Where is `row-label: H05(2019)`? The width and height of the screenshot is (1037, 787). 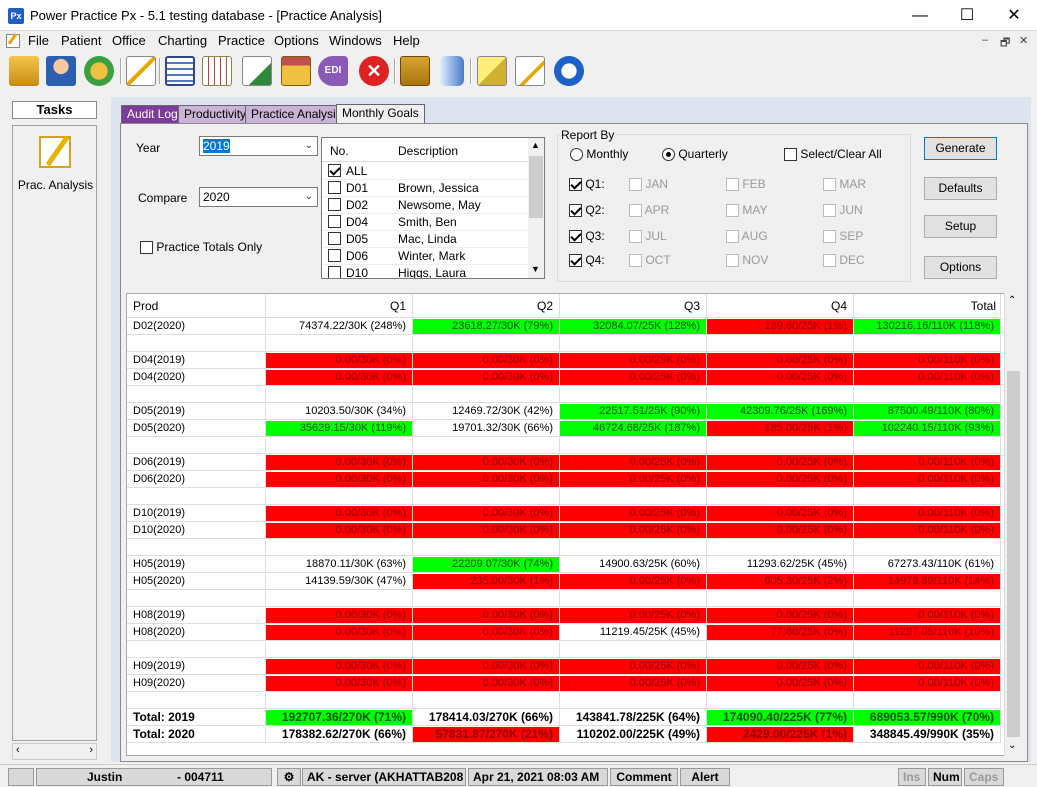 row-label: H05(2019) is located at coordinates (196, 565).